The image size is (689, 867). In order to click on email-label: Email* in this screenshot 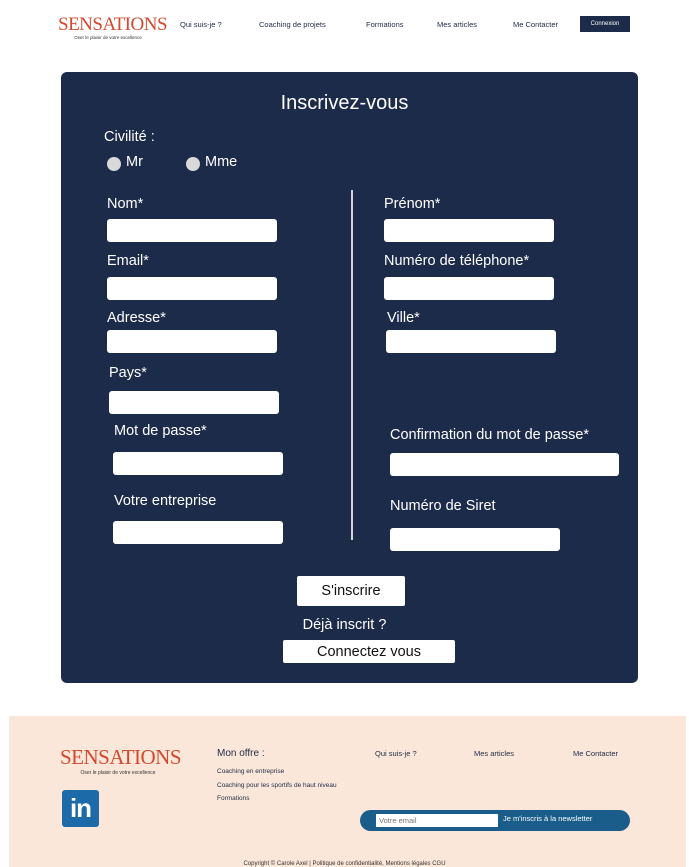, I will do `click(128, 261)`.